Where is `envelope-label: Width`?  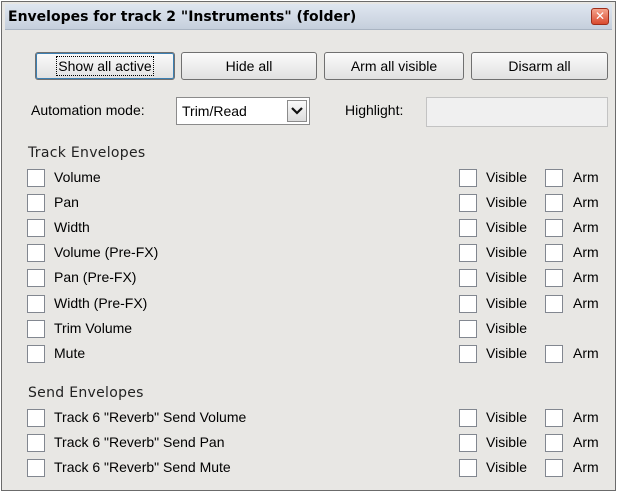
envelope-label: Width is located at coordinates (72, 227).